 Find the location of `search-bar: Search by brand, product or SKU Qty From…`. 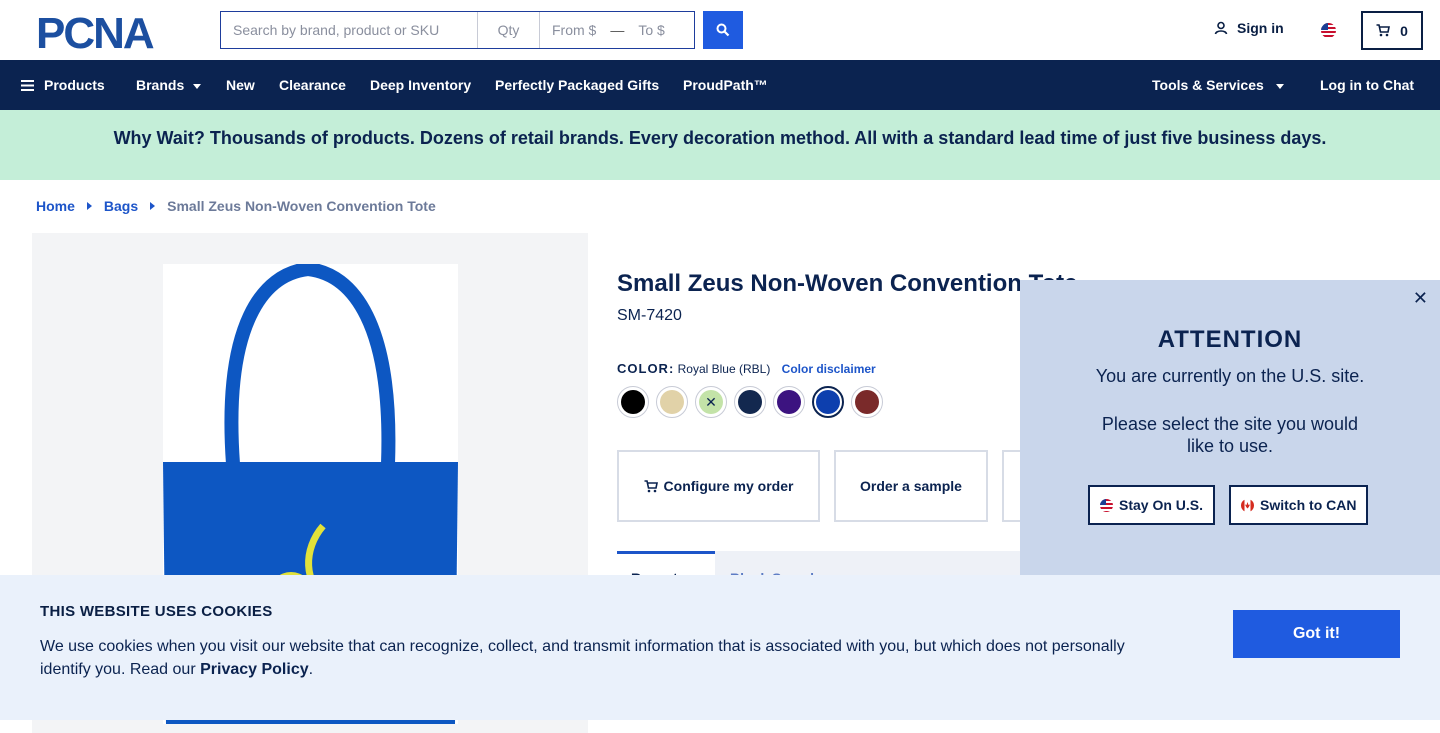

search-bar: Search by brand, product or SKU Qty From… is located at coordinates (457, 30).